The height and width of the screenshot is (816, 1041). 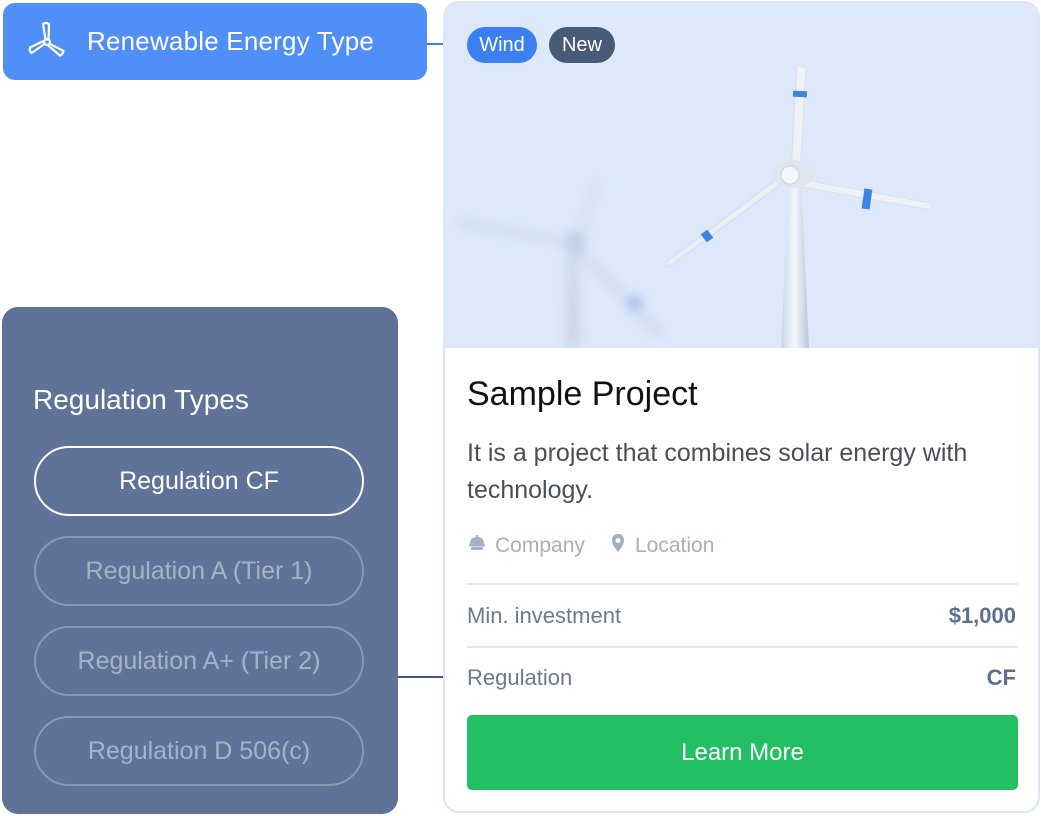 What do you see at coordinates (582, 394) in the screenshot?
I see `project-title: Sample Project` at bounding box center [582, 394].